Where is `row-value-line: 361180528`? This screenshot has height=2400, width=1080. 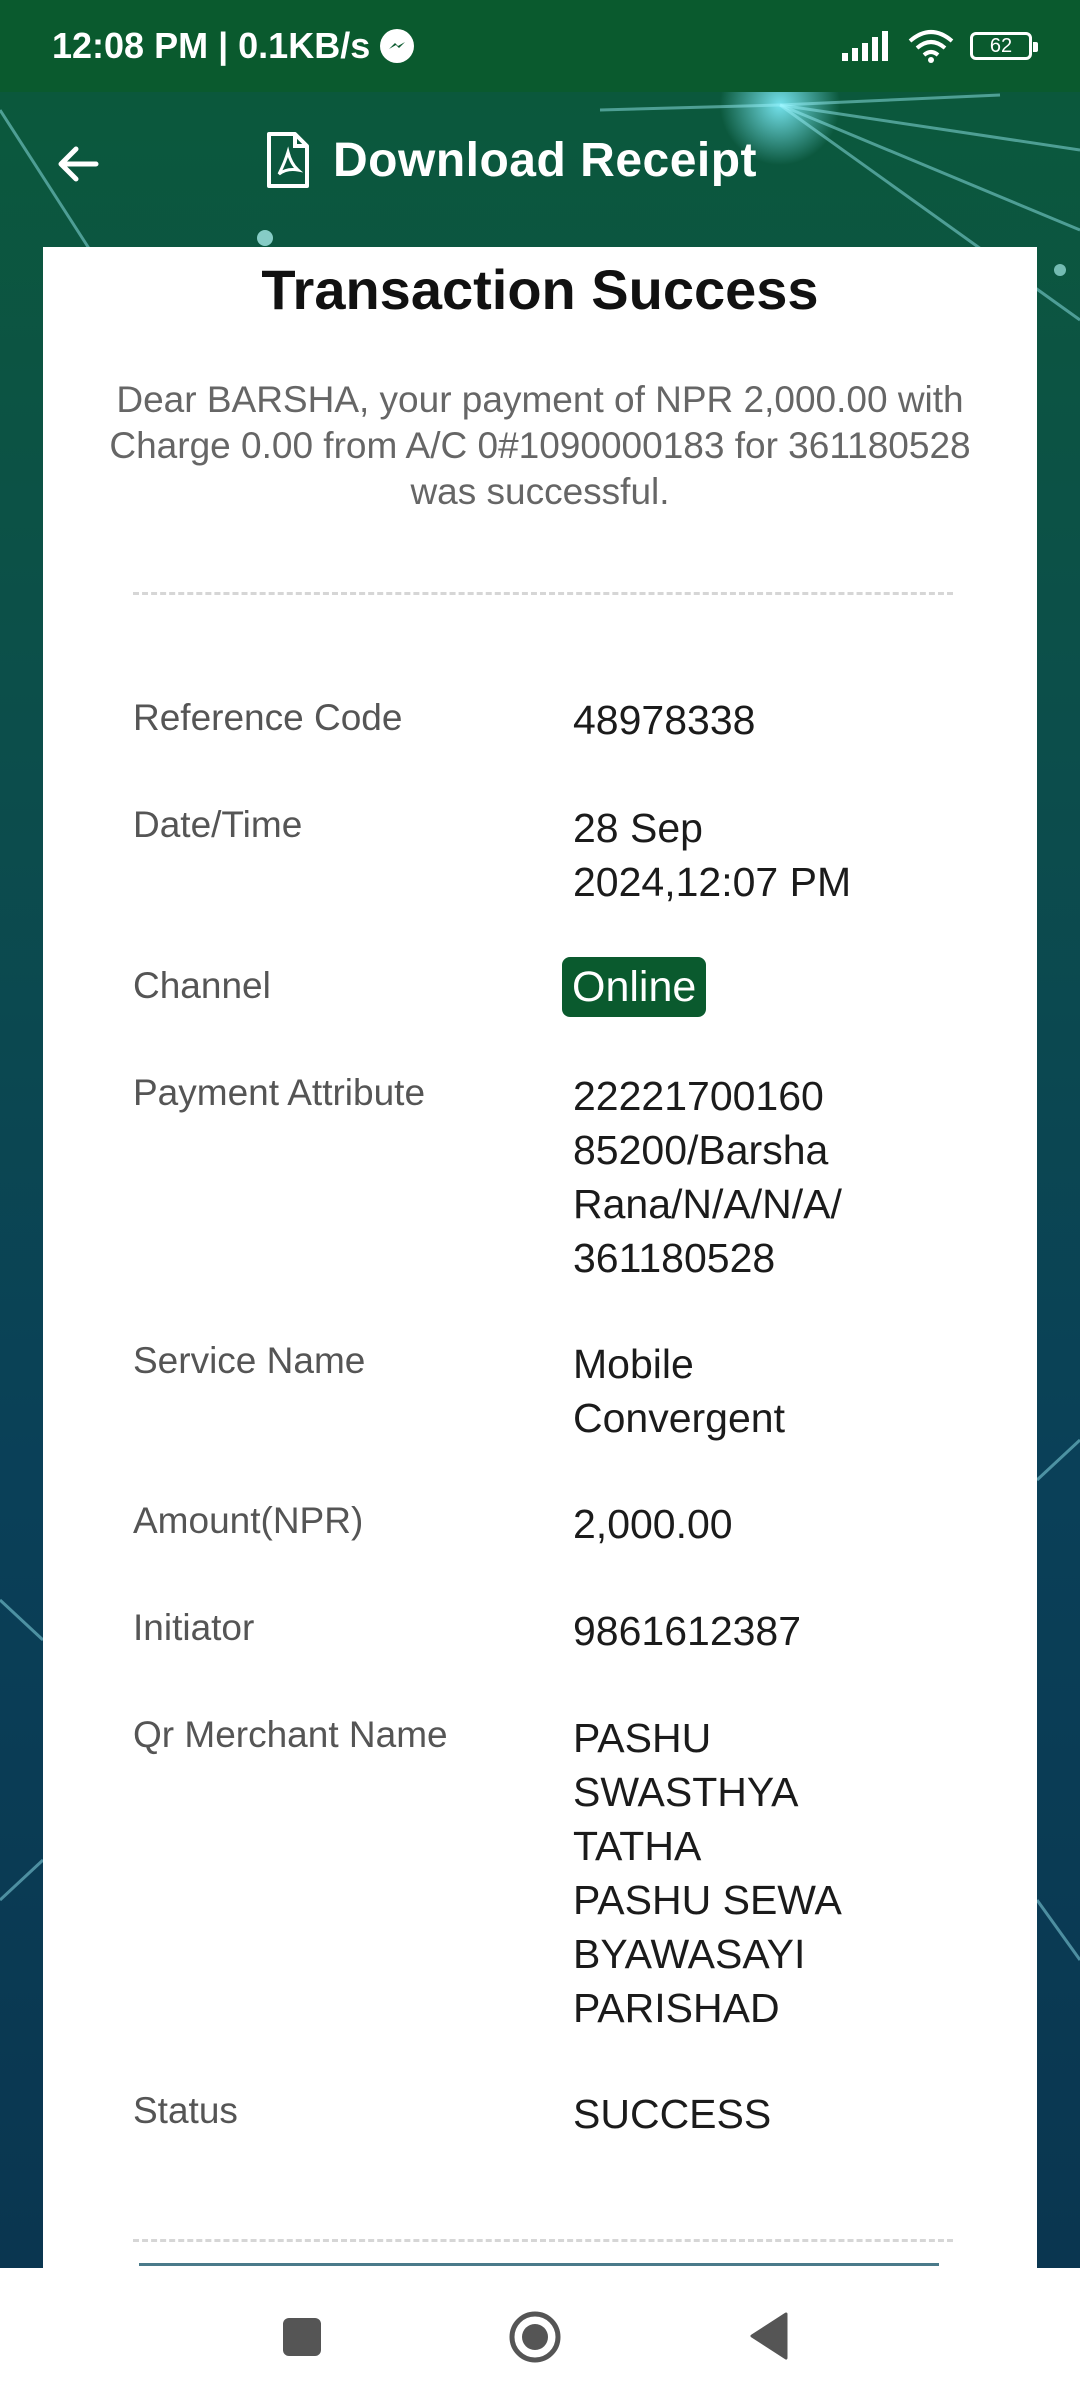
row-value-line: 361180528 is located at coordinates (674, 1258).